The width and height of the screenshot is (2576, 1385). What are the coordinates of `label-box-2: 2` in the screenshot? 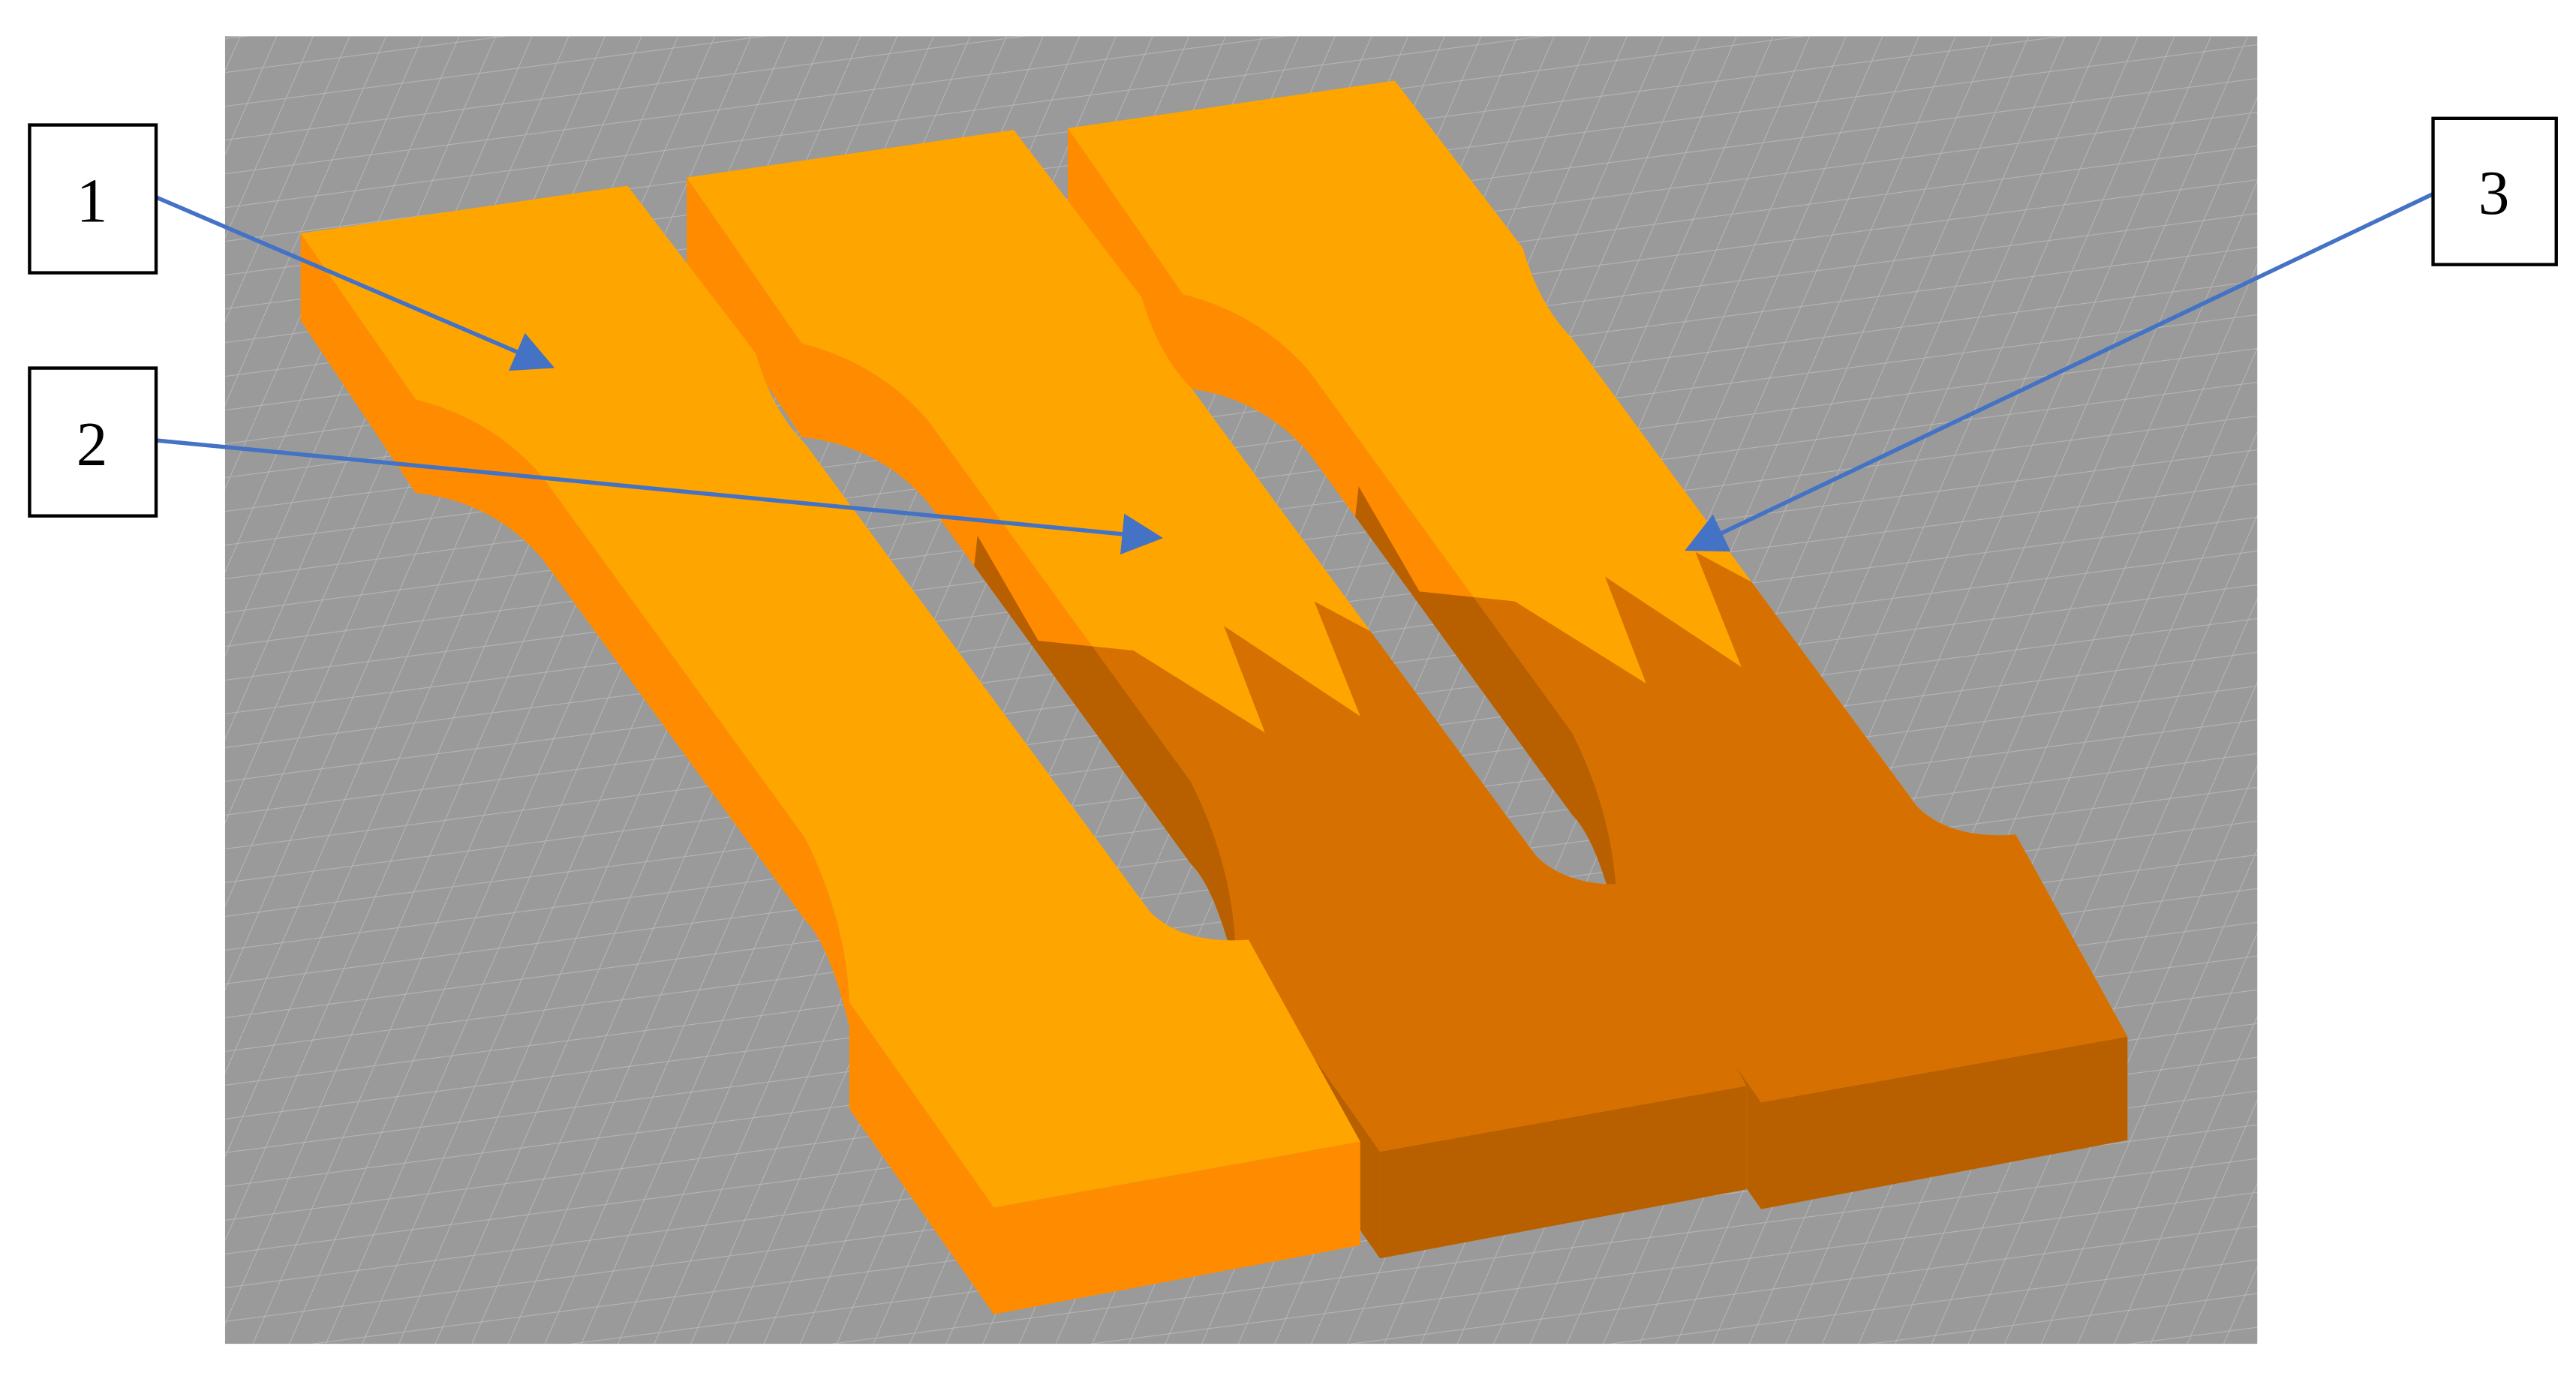 It's located at (93, 442).